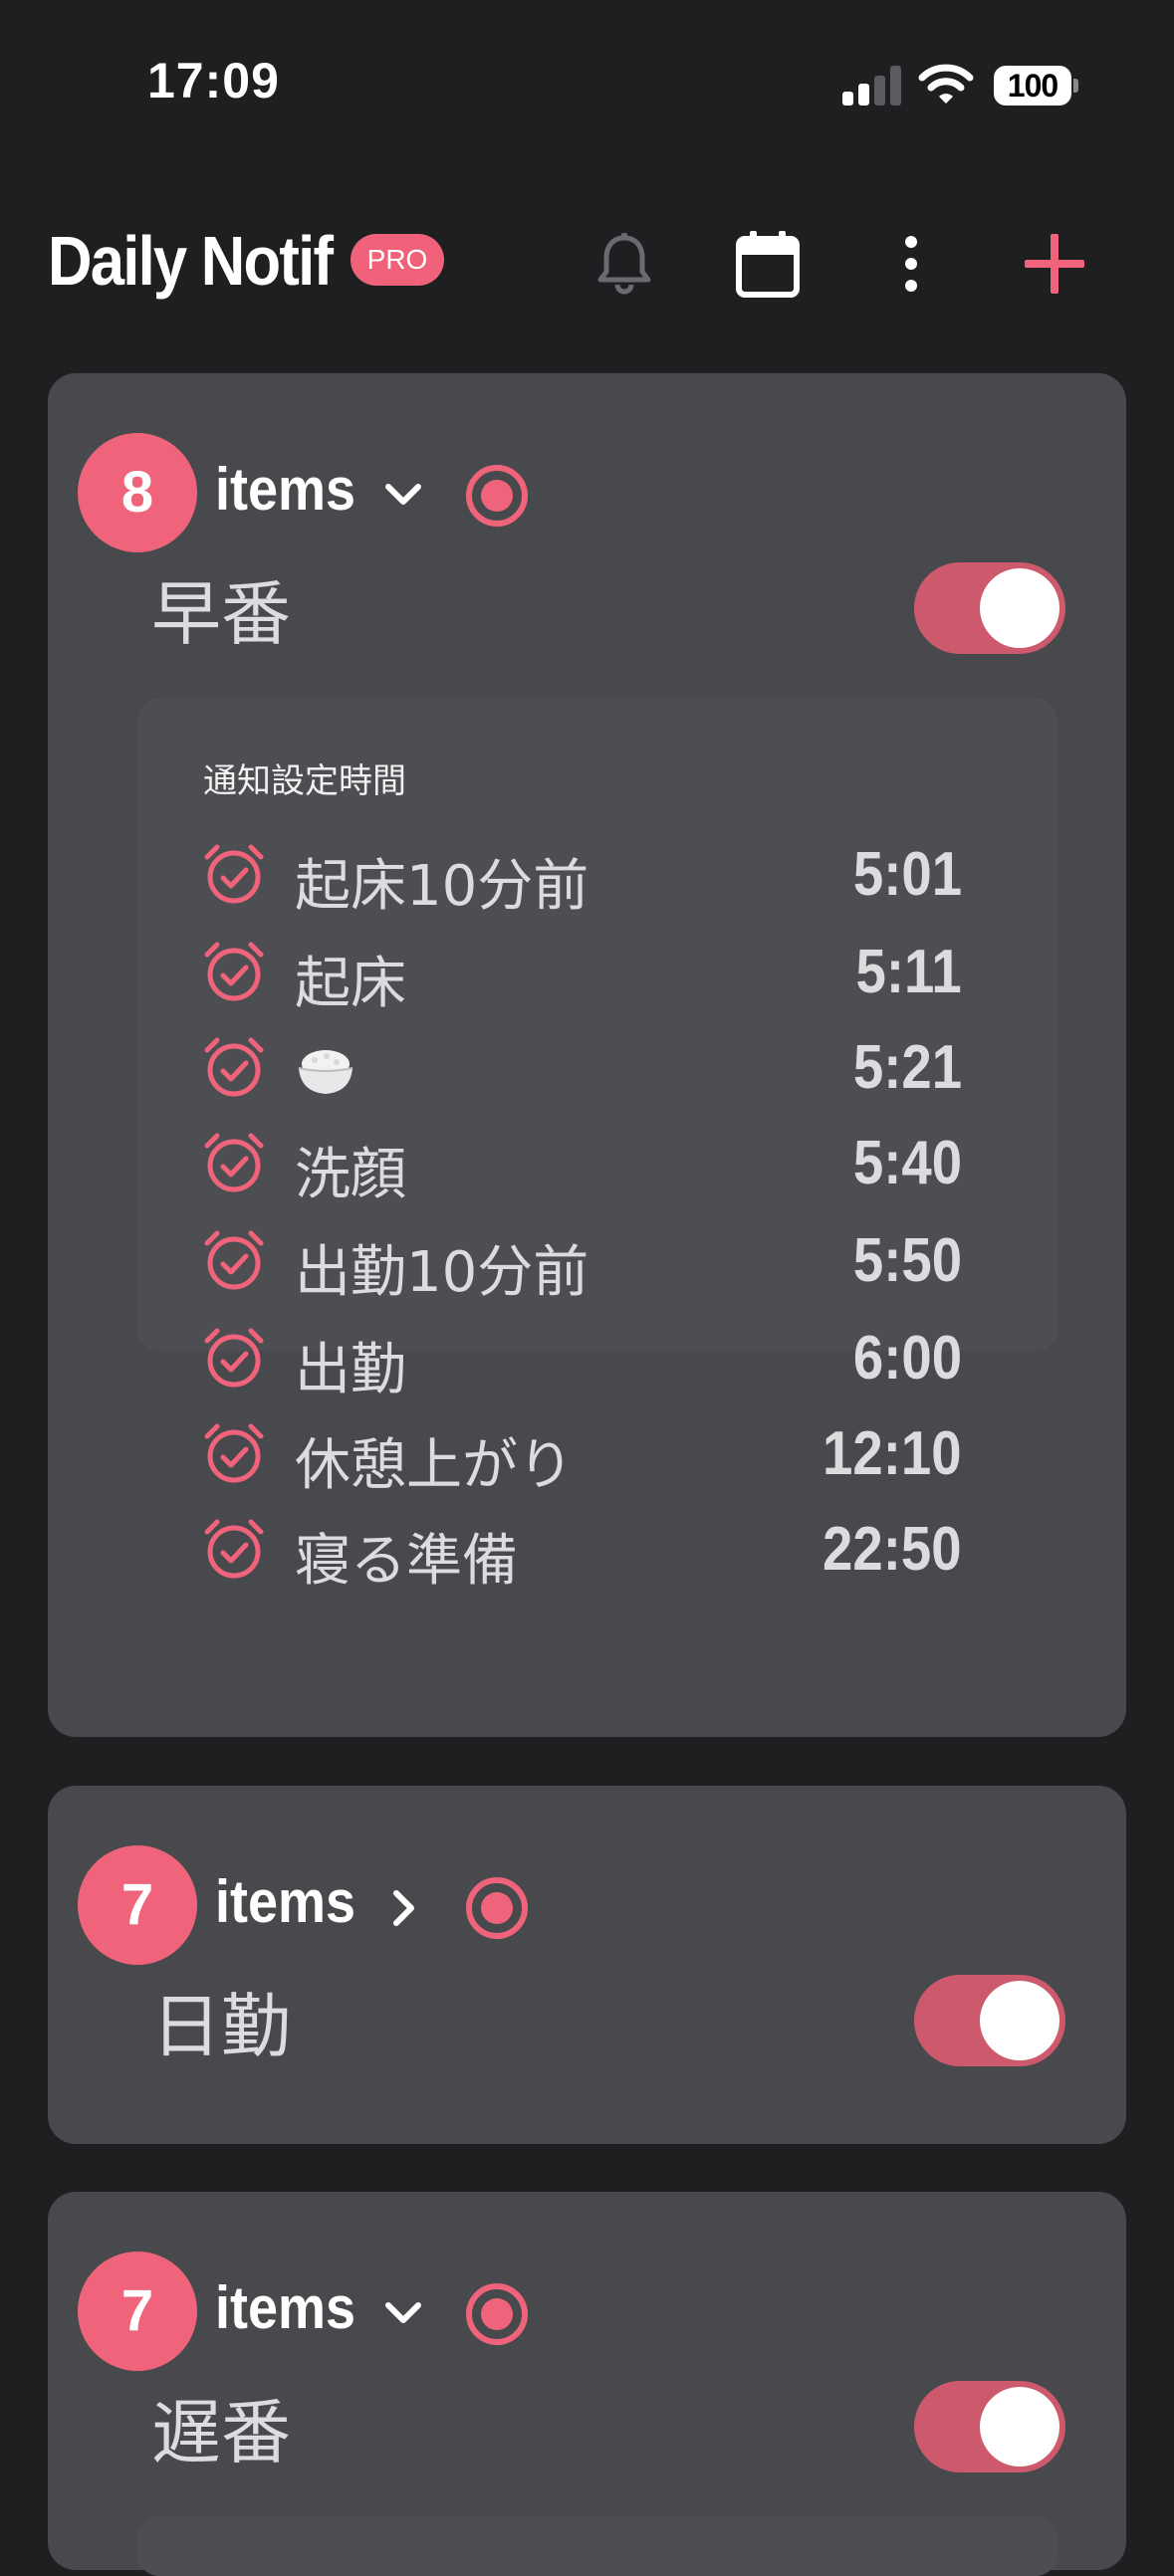  I want to click on more-vertical-icon, so click(911, 264).